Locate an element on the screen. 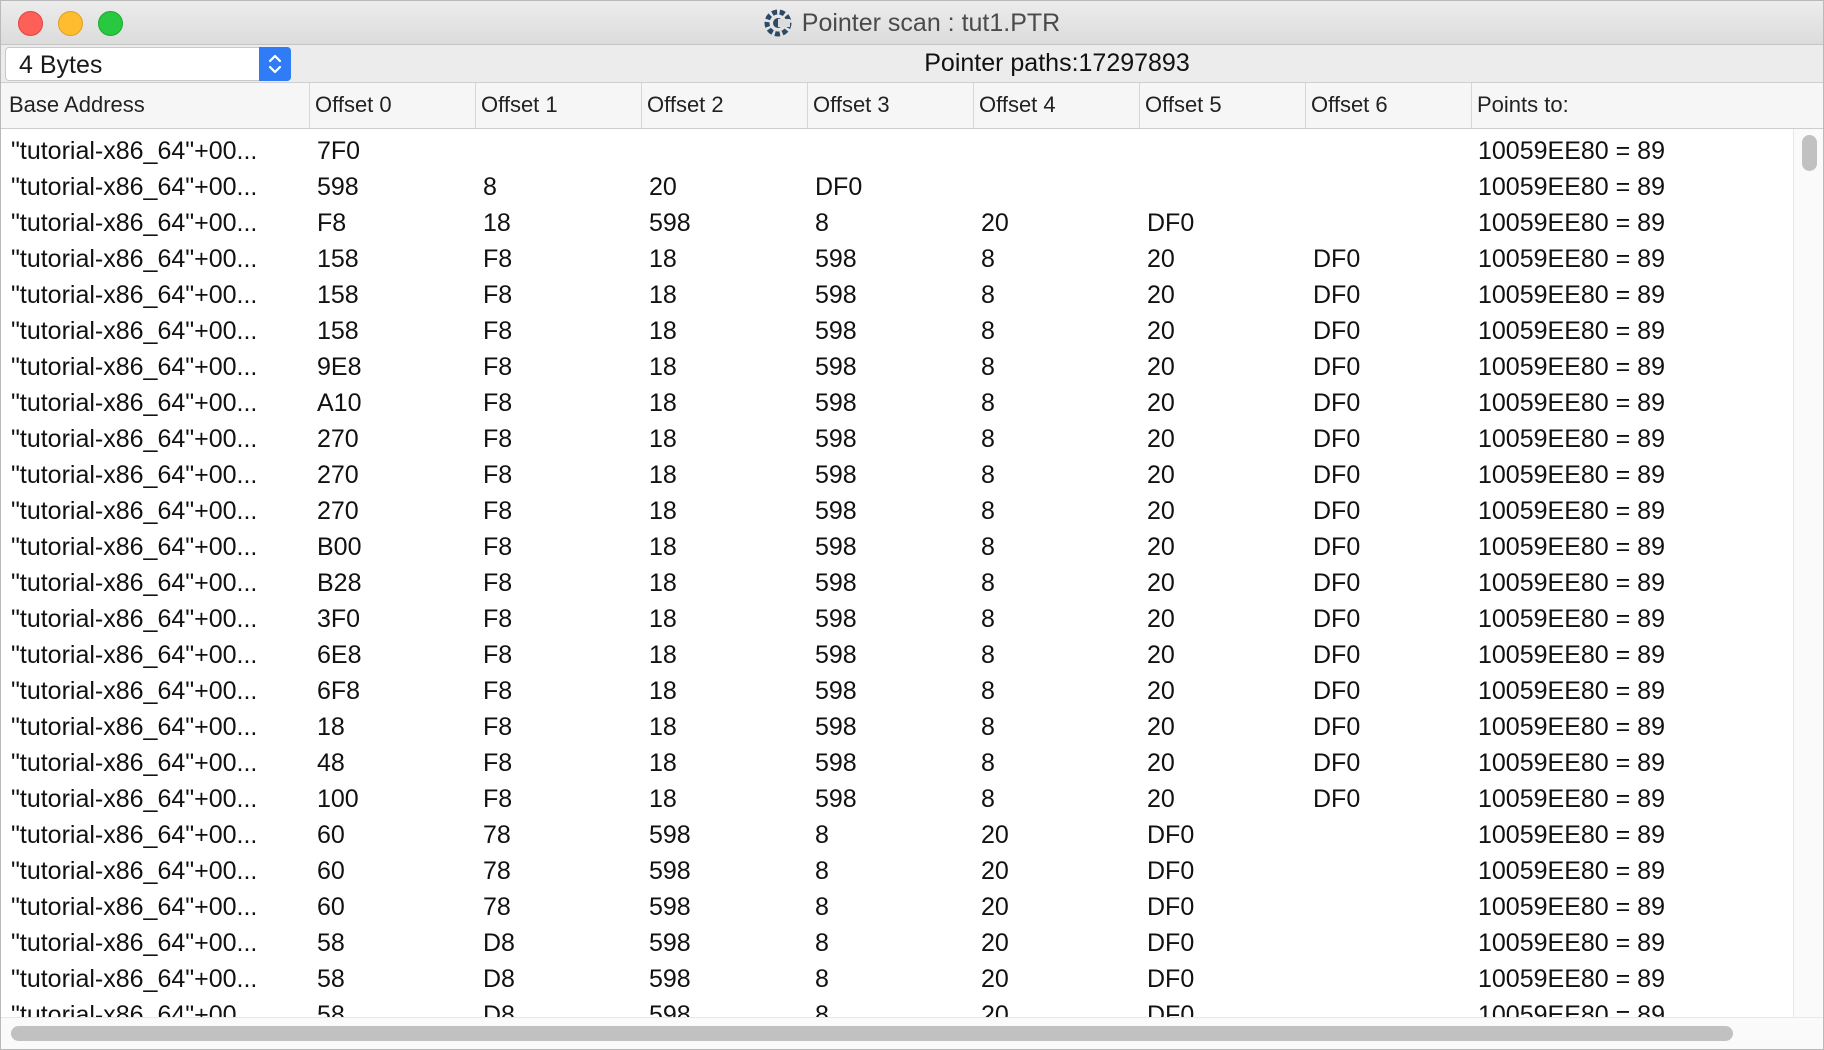  column-header-offset-5: Offset 5 is located at coordinates (1222, 106).